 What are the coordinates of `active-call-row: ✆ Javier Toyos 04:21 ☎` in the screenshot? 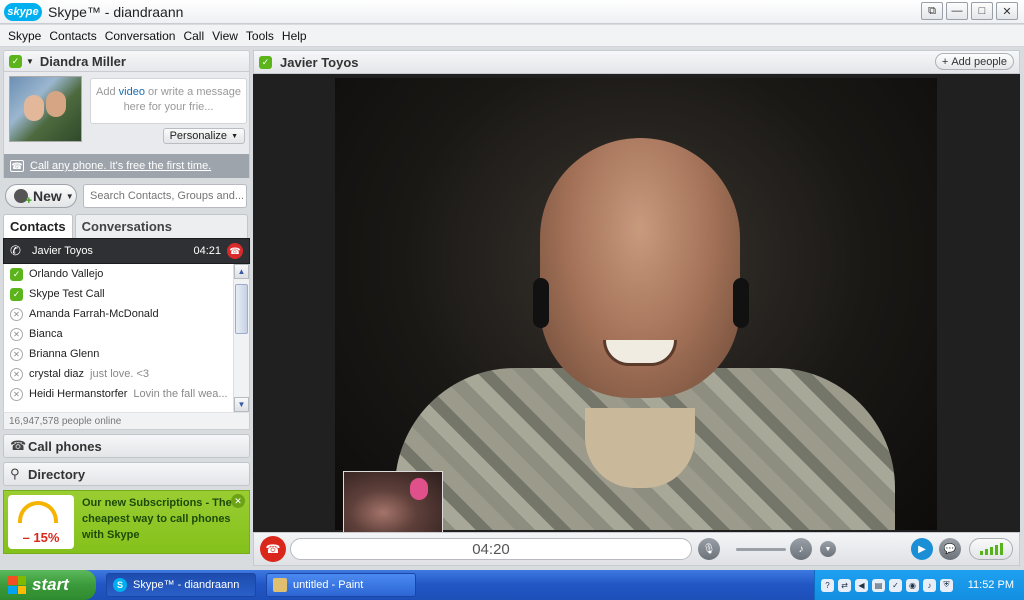 It's located at (126, 251).